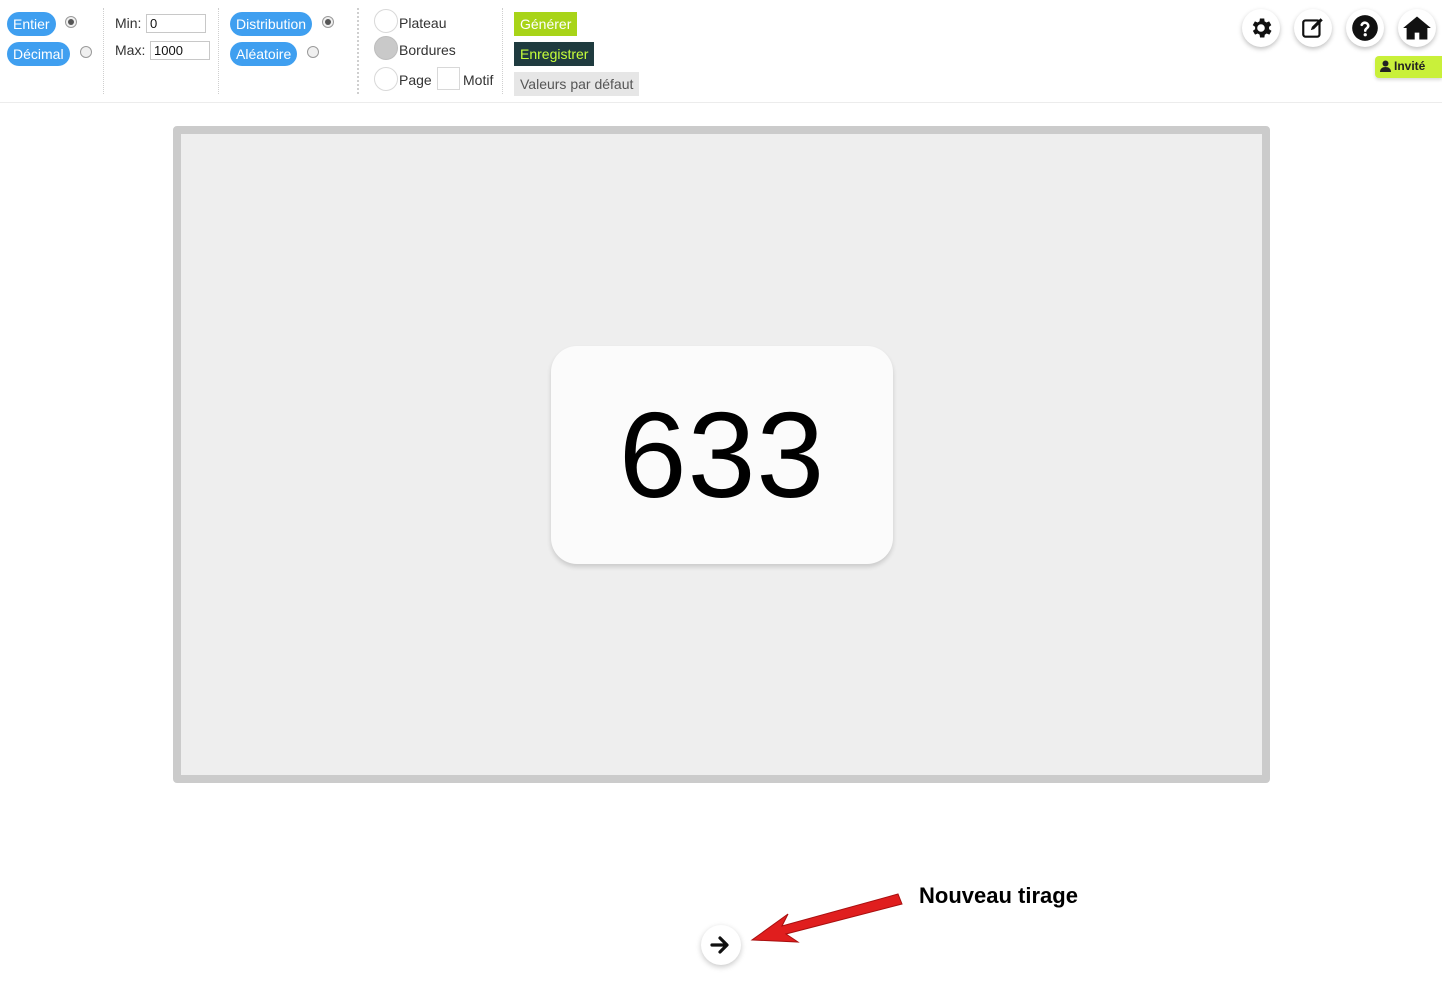 The image size is (1442, 987). I want to click on generate-button: Générer, so click(546, 24).